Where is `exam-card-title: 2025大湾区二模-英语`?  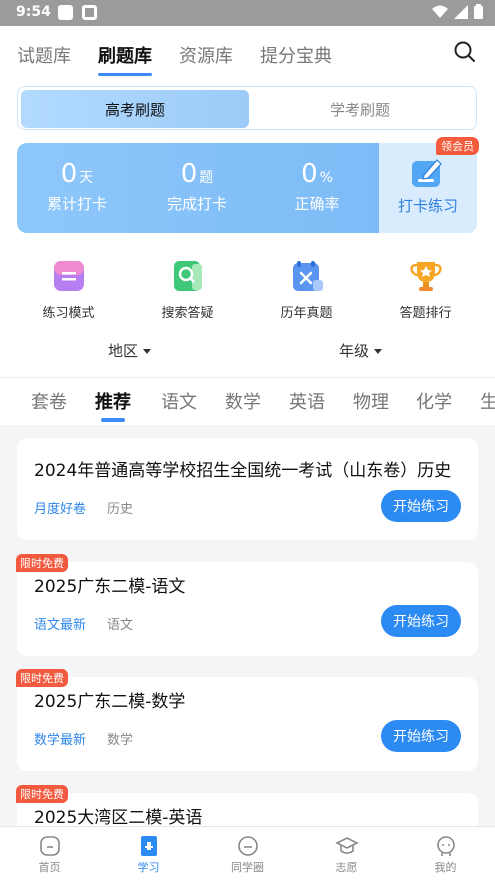
exam-card-title: 2025大湾区二模-英语 is located at coordinates (118, 818).